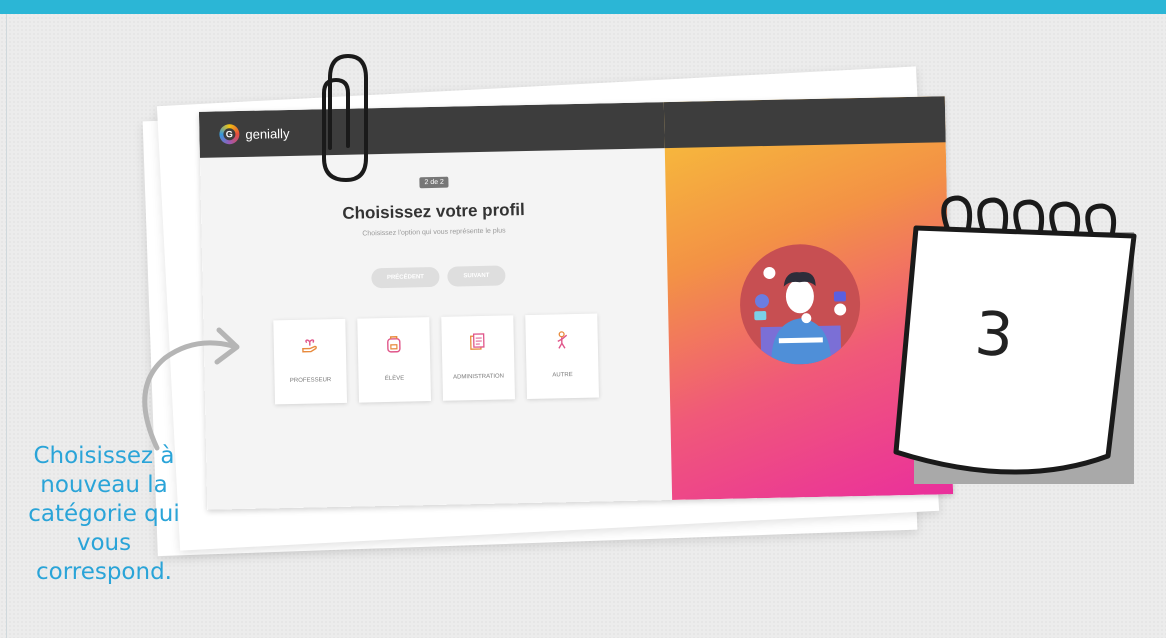 Image resolution: width=1166 pixels, height=638 pixels. Describe the element at coordinates (994, 335) in the screenshot. I see `calendar-number: 3` at that location.